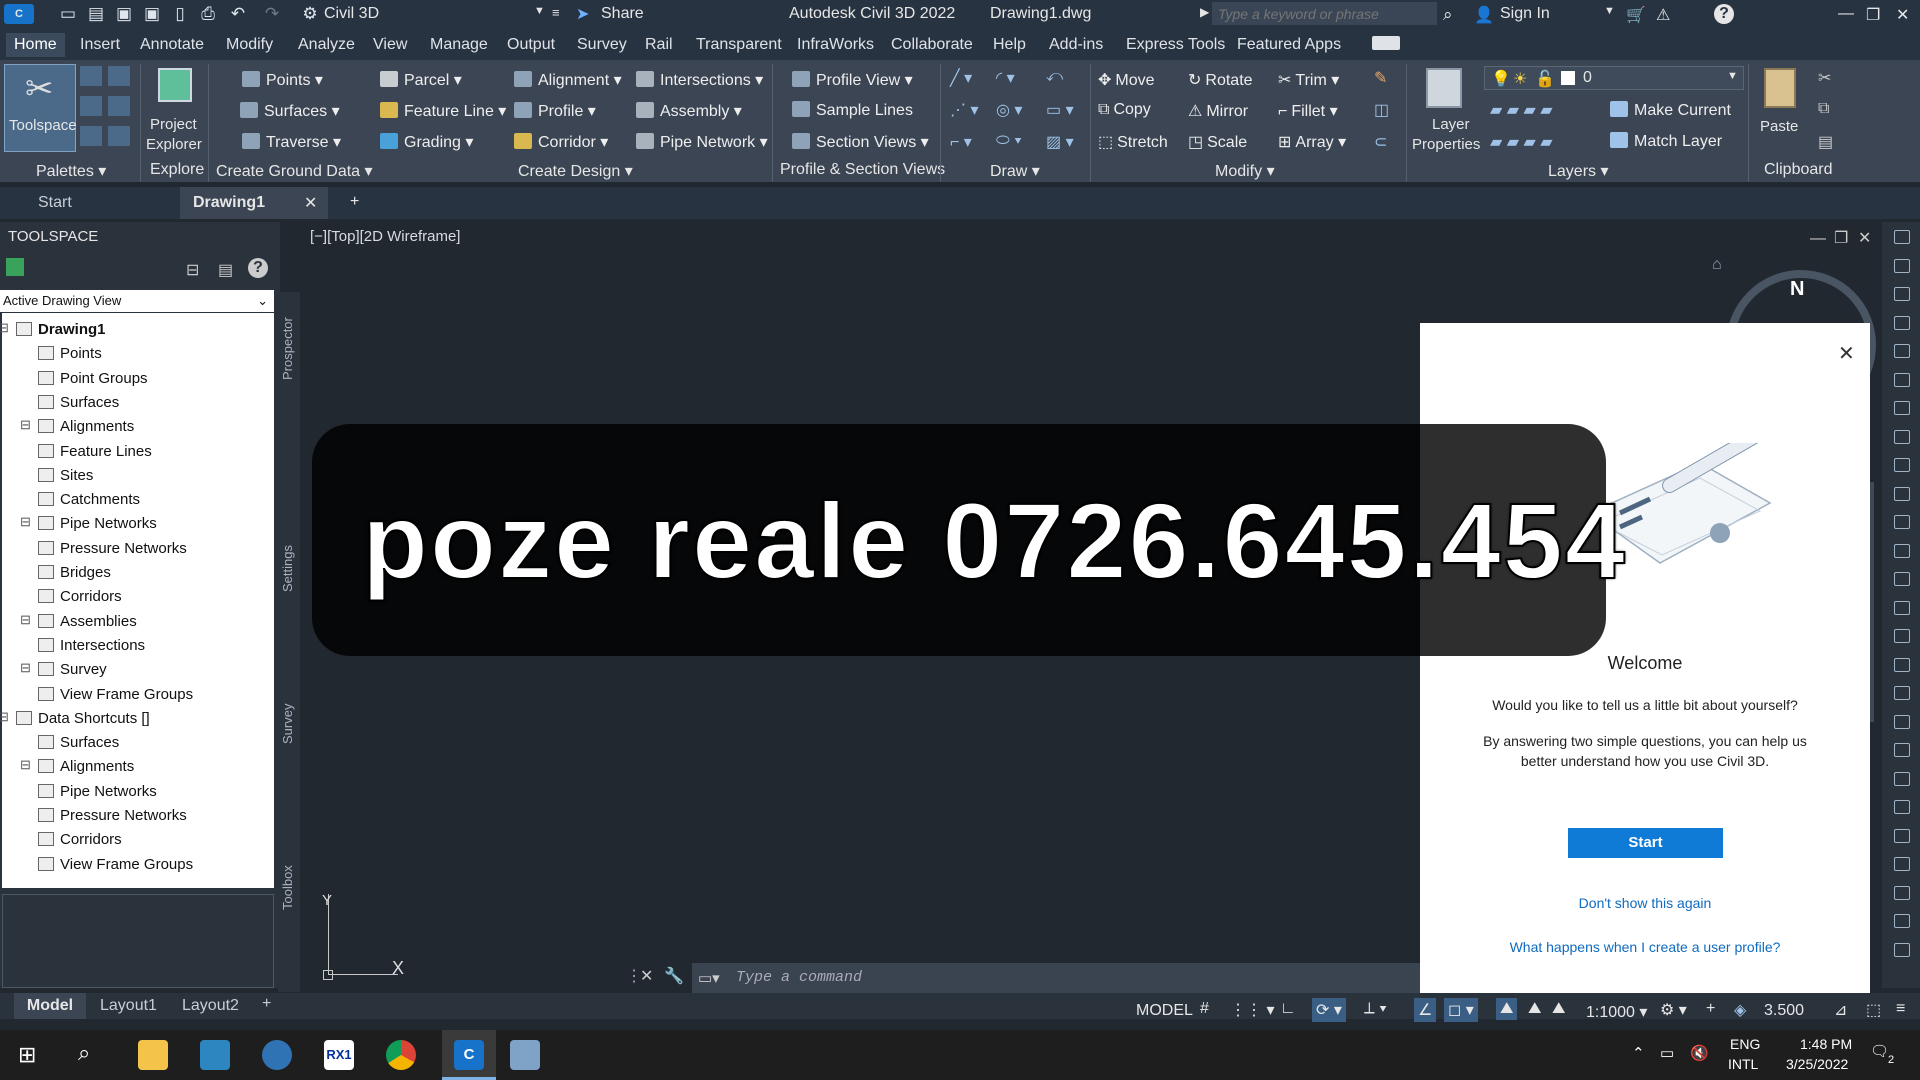 The height and width of the screenshot is (1080, 1920). I want to click on point-icon: ⋰ ▾, so click(964, 110).